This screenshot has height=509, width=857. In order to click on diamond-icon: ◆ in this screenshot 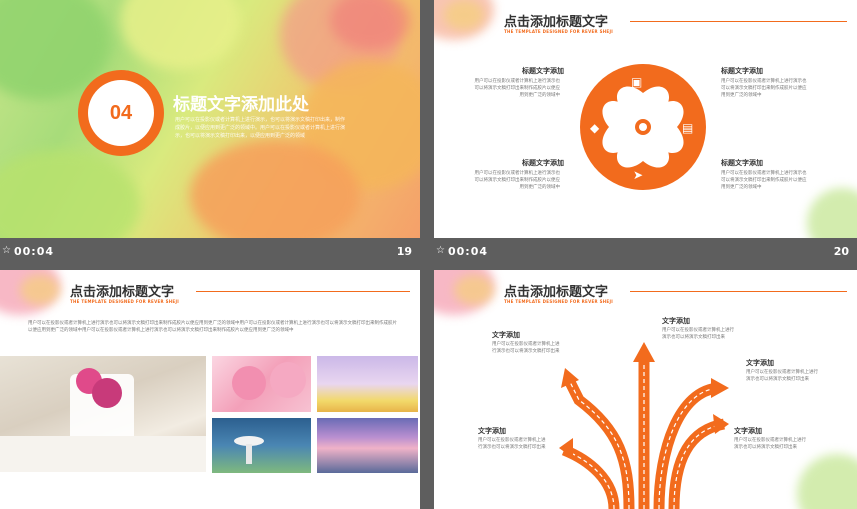, I will do `click(595, 128)`.